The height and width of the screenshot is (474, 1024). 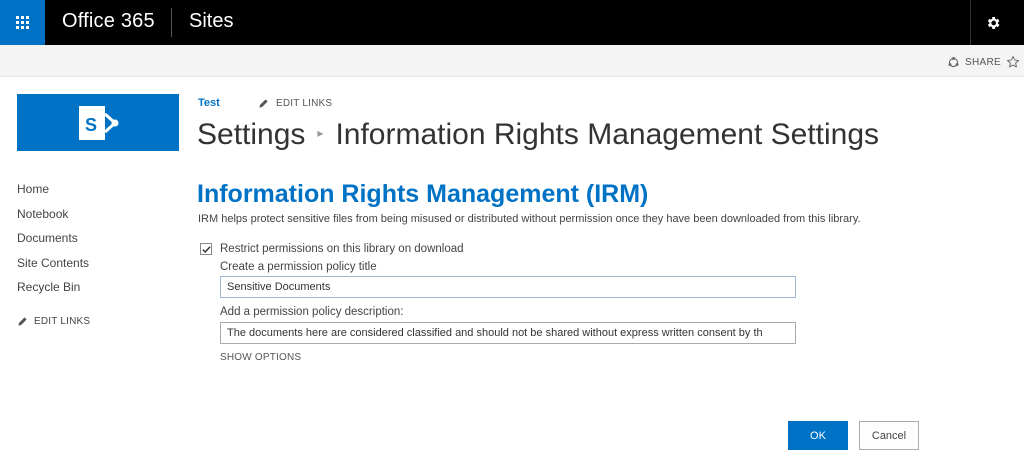 I want to click on nav-item-notebook: Notebook, so click(x=53, y=217).